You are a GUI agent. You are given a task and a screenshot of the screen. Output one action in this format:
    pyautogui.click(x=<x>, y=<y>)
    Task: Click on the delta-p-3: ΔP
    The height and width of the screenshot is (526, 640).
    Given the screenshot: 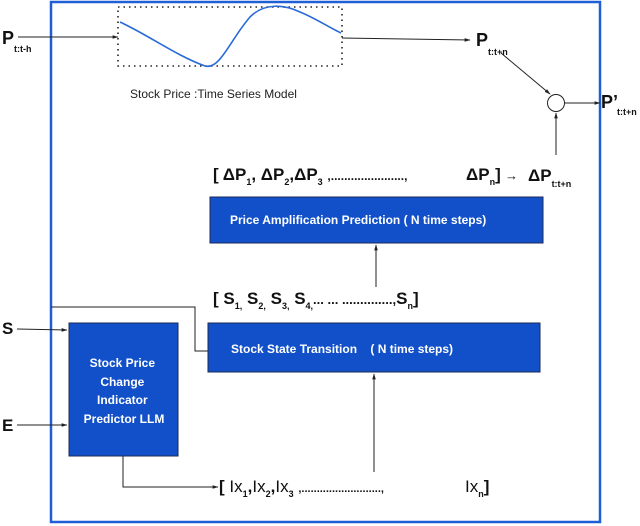 What is the action you would take?
    pyautogui.click(x=306, y=174)
    